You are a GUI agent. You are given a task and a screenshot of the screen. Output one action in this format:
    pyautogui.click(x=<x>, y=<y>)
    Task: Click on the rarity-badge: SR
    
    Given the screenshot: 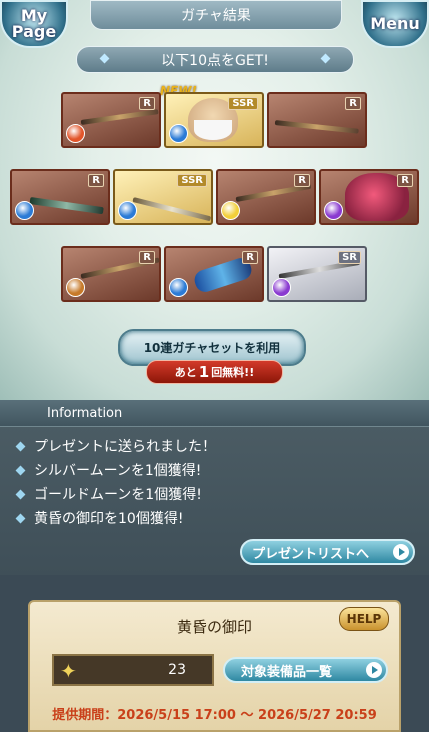 What is the action you would take?
    pyautogui.click(x=349, y=257)
    